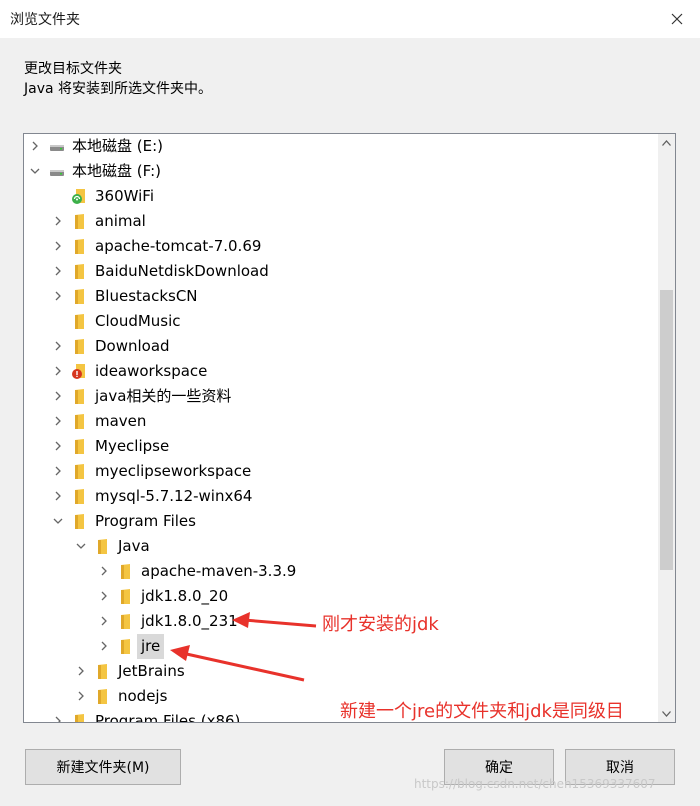 The width and height of the screenshot is (700, 806). Describe the element at coordinates (339, 396) in the screenshot. I see `tree-item: java相关的一些资料` at that location.